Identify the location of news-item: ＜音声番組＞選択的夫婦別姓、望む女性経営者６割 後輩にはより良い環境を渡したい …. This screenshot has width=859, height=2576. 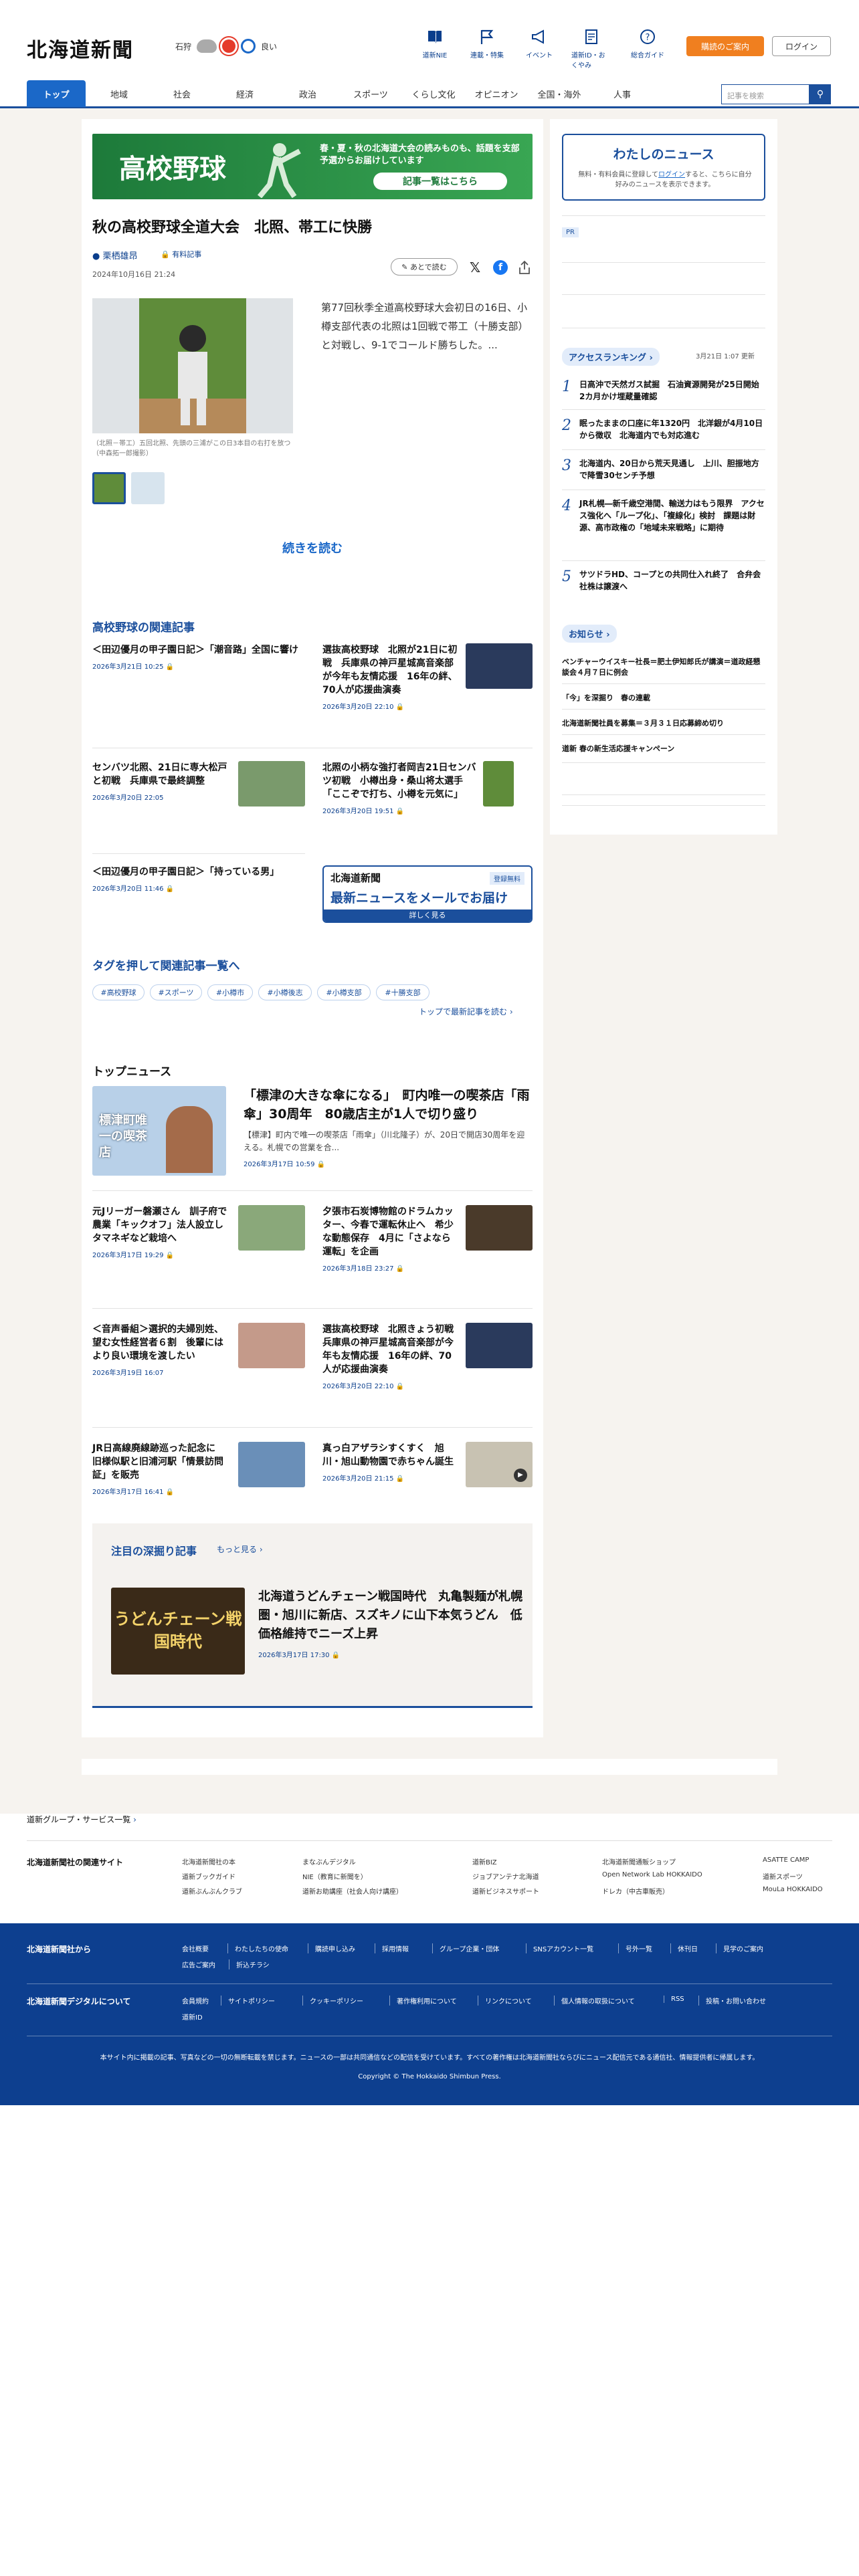
(198, 1350).